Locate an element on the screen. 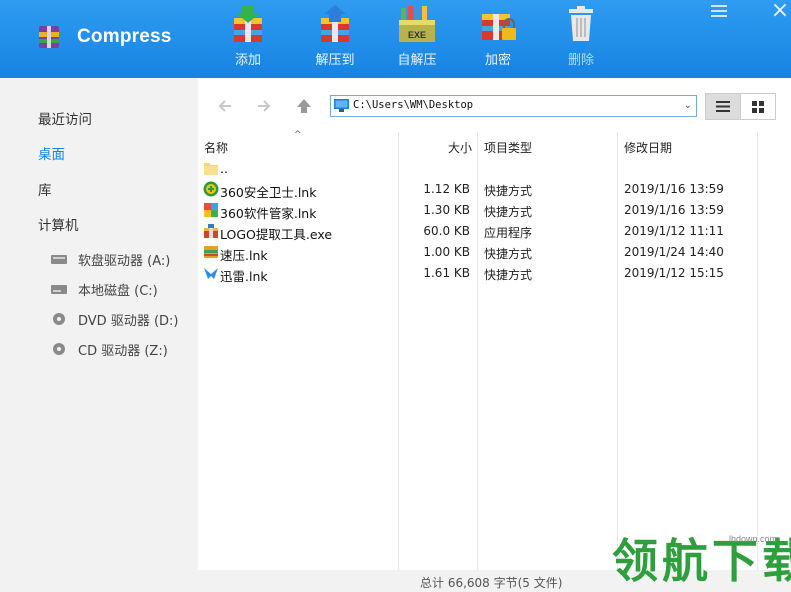  drive-label: CD 驱动器 (Z:) is located at coordinates (123, 351).